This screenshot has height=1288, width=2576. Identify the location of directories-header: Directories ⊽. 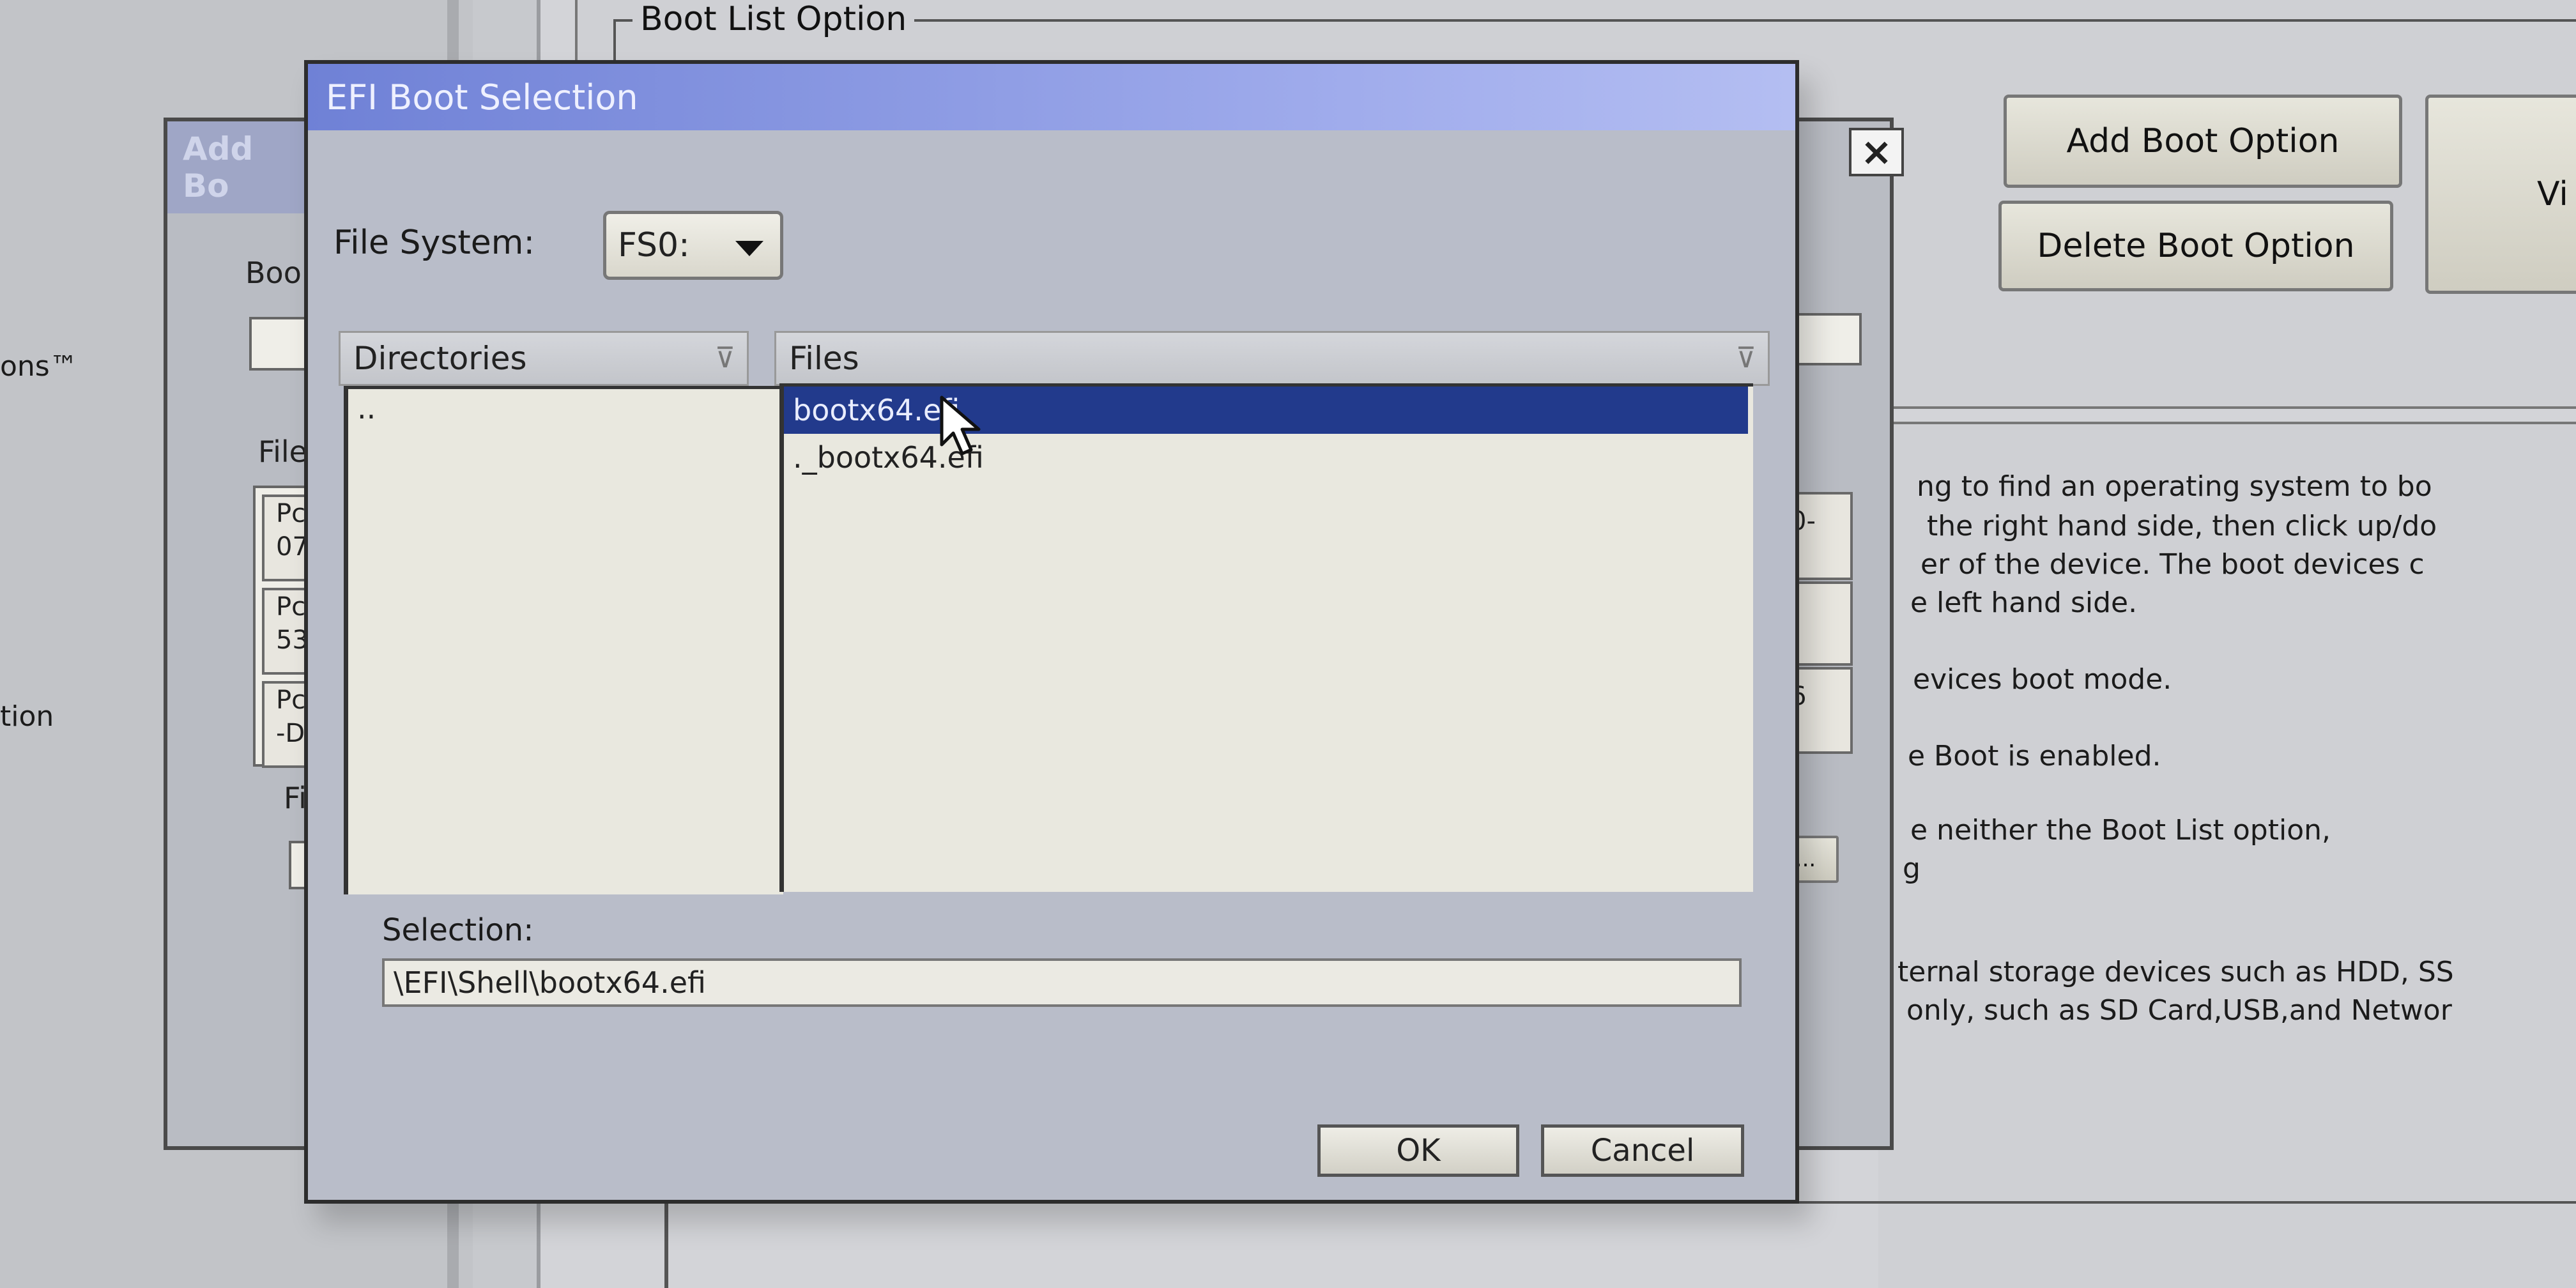
(544, 358).